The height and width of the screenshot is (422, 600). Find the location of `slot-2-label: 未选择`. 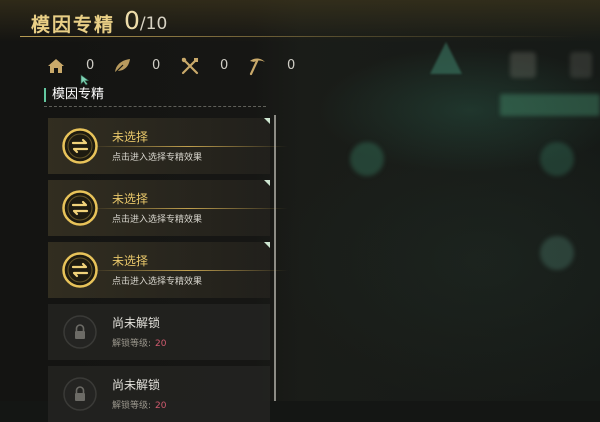

slot-2-label: 未选择 is located at coordinates (130, 199).